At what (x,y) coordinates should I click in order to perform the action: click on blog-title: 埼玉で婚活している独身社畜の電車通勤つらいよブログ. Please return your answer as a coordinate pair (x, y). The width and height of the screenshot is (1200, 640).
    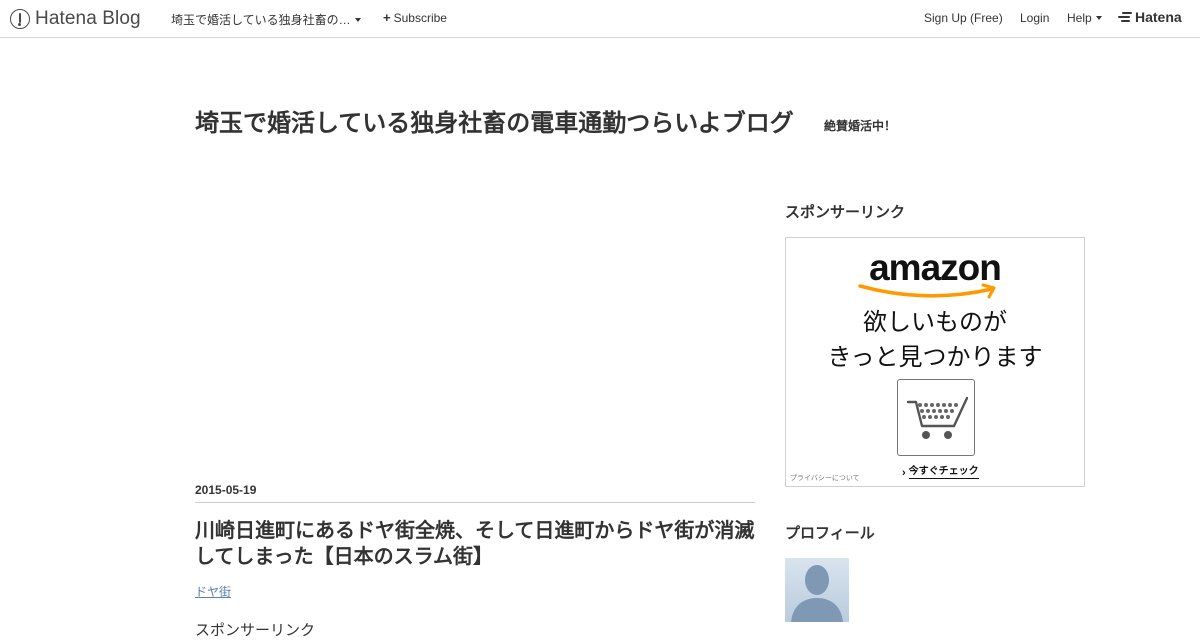
    Looking at the image, I should click on (494, 120).